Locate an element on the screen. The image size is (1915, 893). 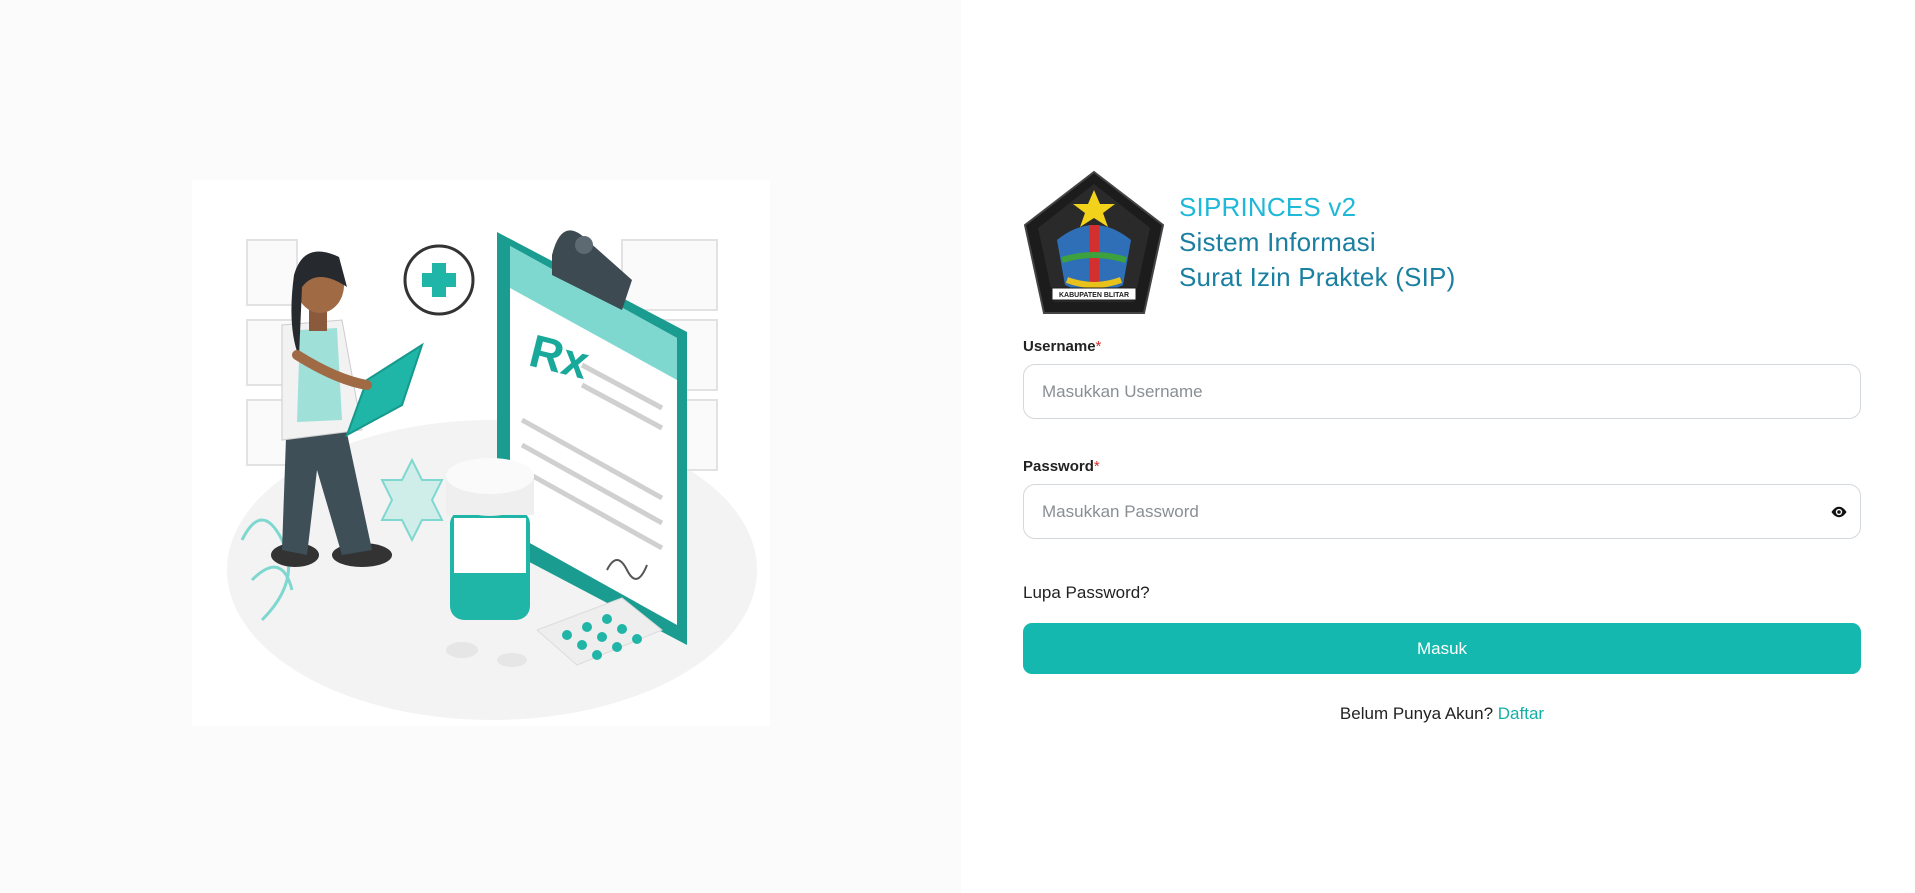
logo-caption: KABUPATEN BLITAR is located at coordinates (1094, 295).